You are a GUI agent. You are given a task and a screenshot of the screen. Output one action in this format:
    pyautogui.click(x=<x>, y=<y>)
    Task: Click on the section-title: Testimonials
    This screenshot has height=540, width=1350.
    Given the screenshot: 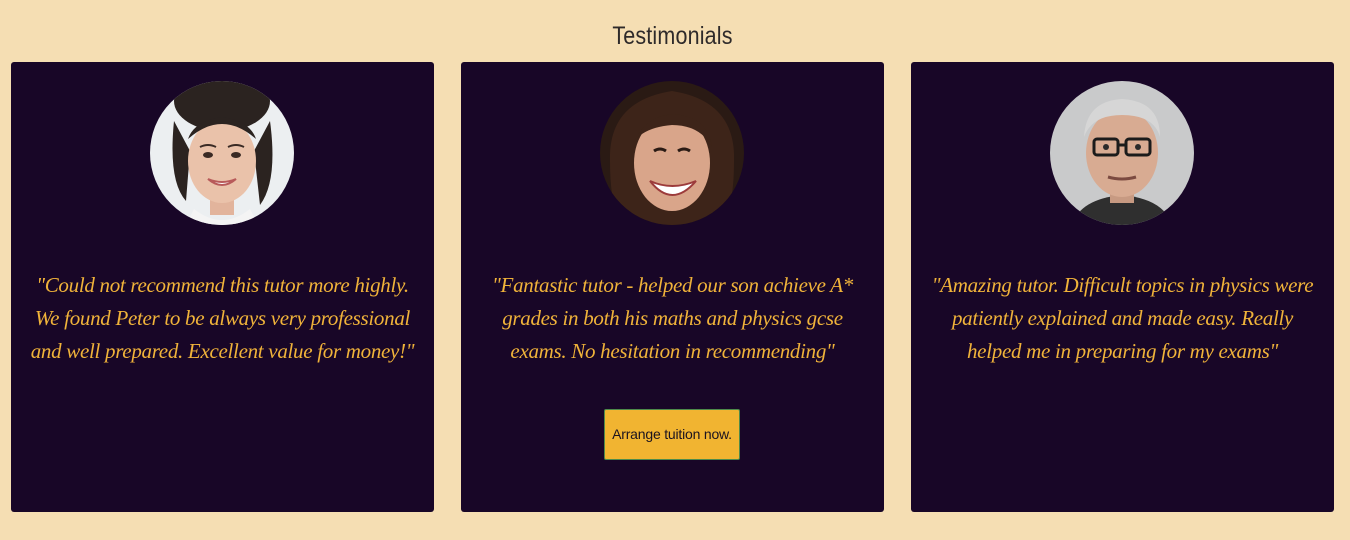 What is the action you would take?
    pyautogui.click(x=672, y=36)
    